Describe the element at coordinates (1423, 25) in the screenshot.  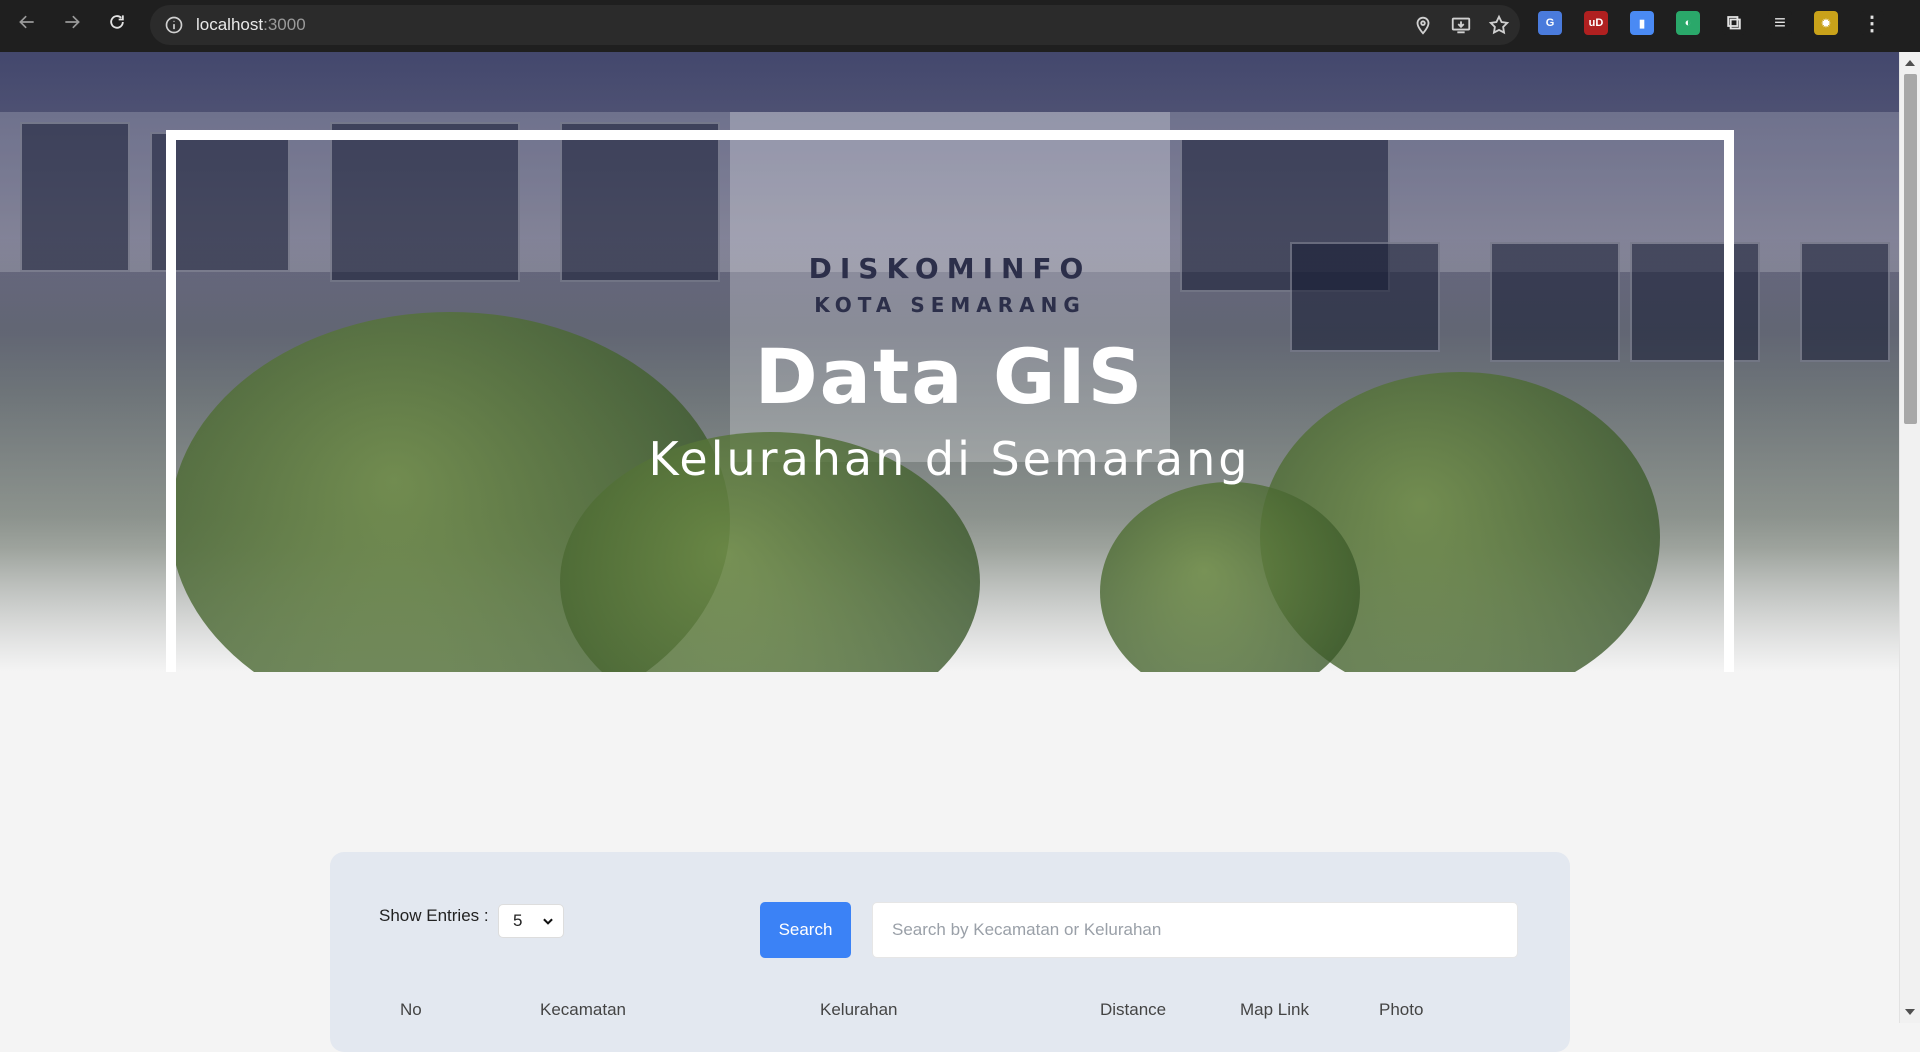
I see `location-pin-icon` at that location.